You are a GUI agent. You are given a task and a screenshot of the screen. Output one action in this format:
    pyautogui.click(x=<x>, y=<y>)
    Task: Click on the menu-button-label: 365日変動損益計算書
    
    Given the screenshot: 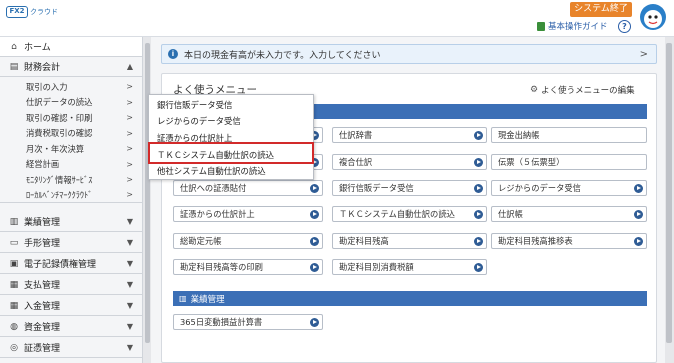 What is the action you would take?
    pyautogui.click(x=221, y=322)
    